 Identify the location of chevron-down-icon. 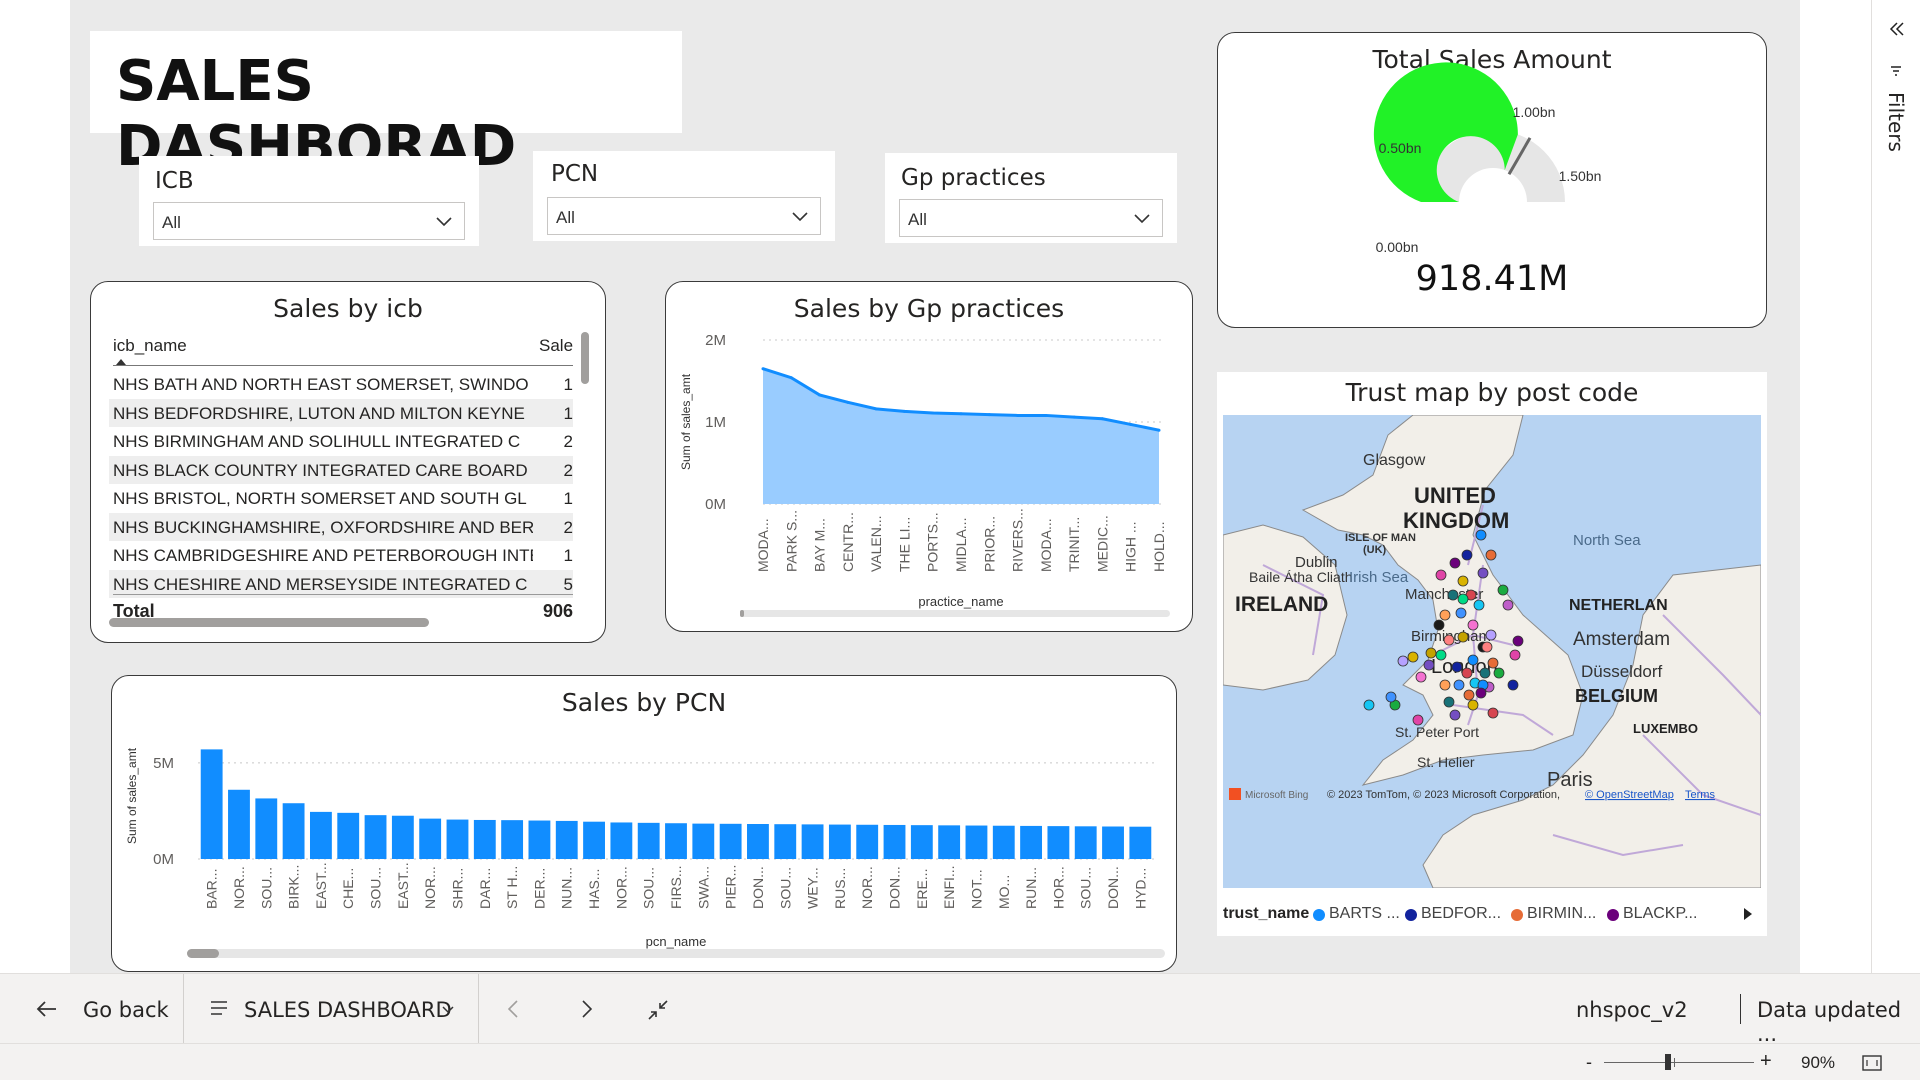
(448, 1010).